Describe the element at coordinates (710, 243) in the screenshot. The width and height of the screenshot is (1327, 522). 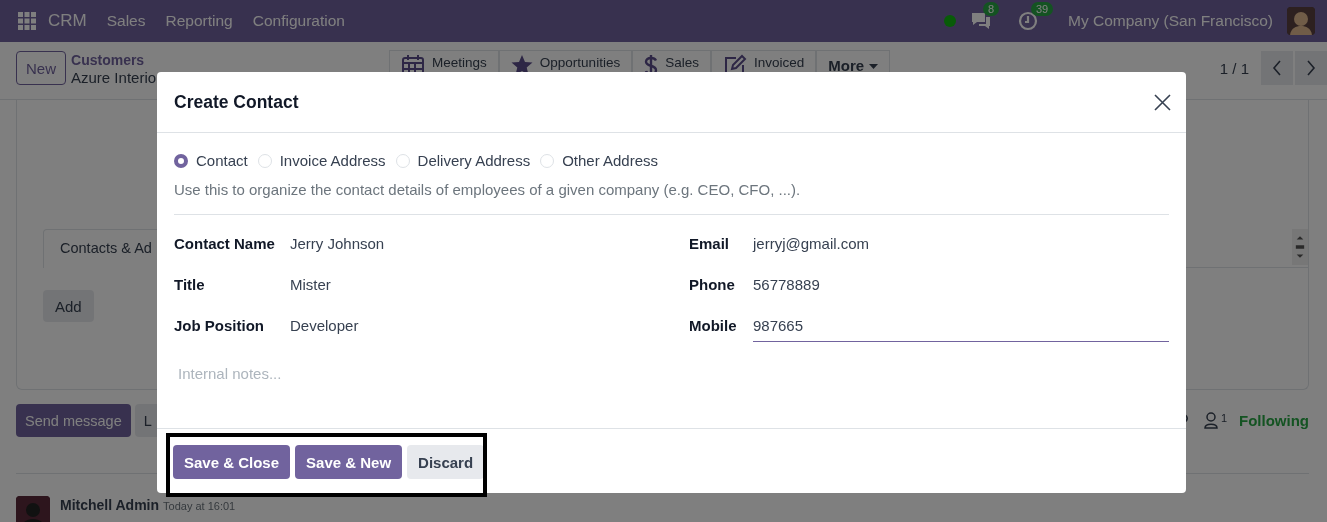
I see `field-label: Email` at that location.